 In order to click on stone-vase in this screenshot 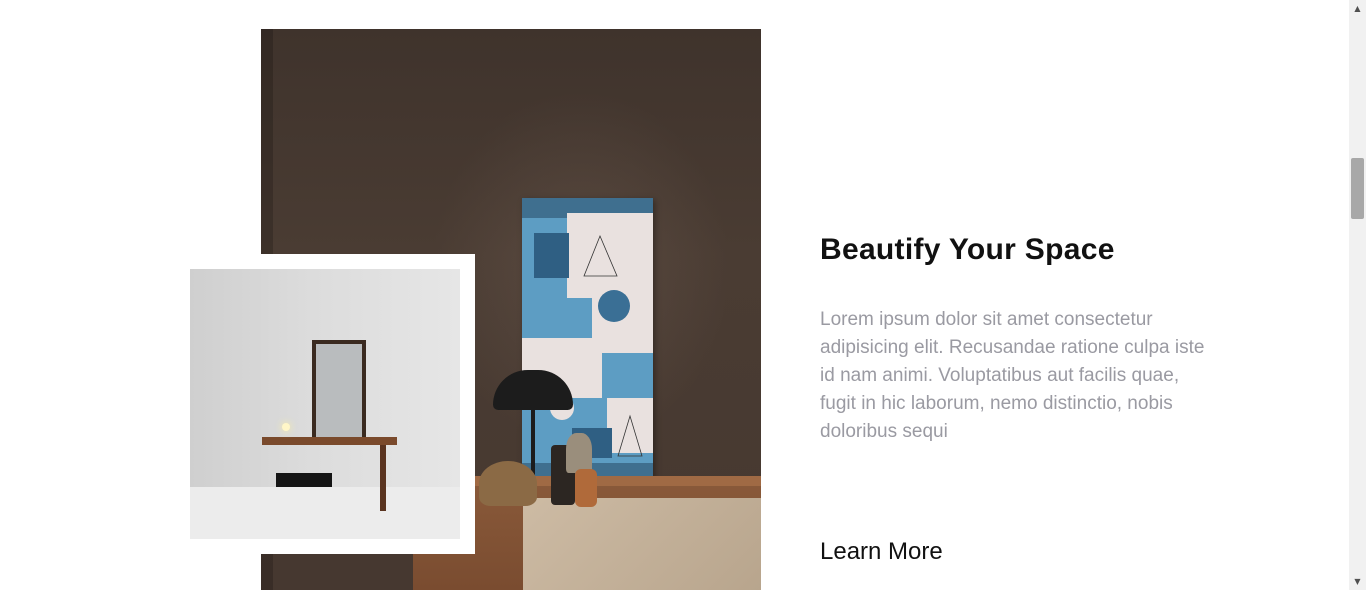, I will do `click(579, 453)`.